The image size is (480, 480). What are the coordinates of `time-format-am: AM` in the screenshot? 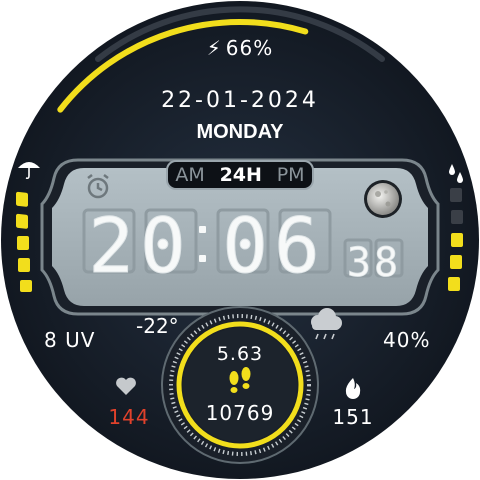 It's located at (189, 175).